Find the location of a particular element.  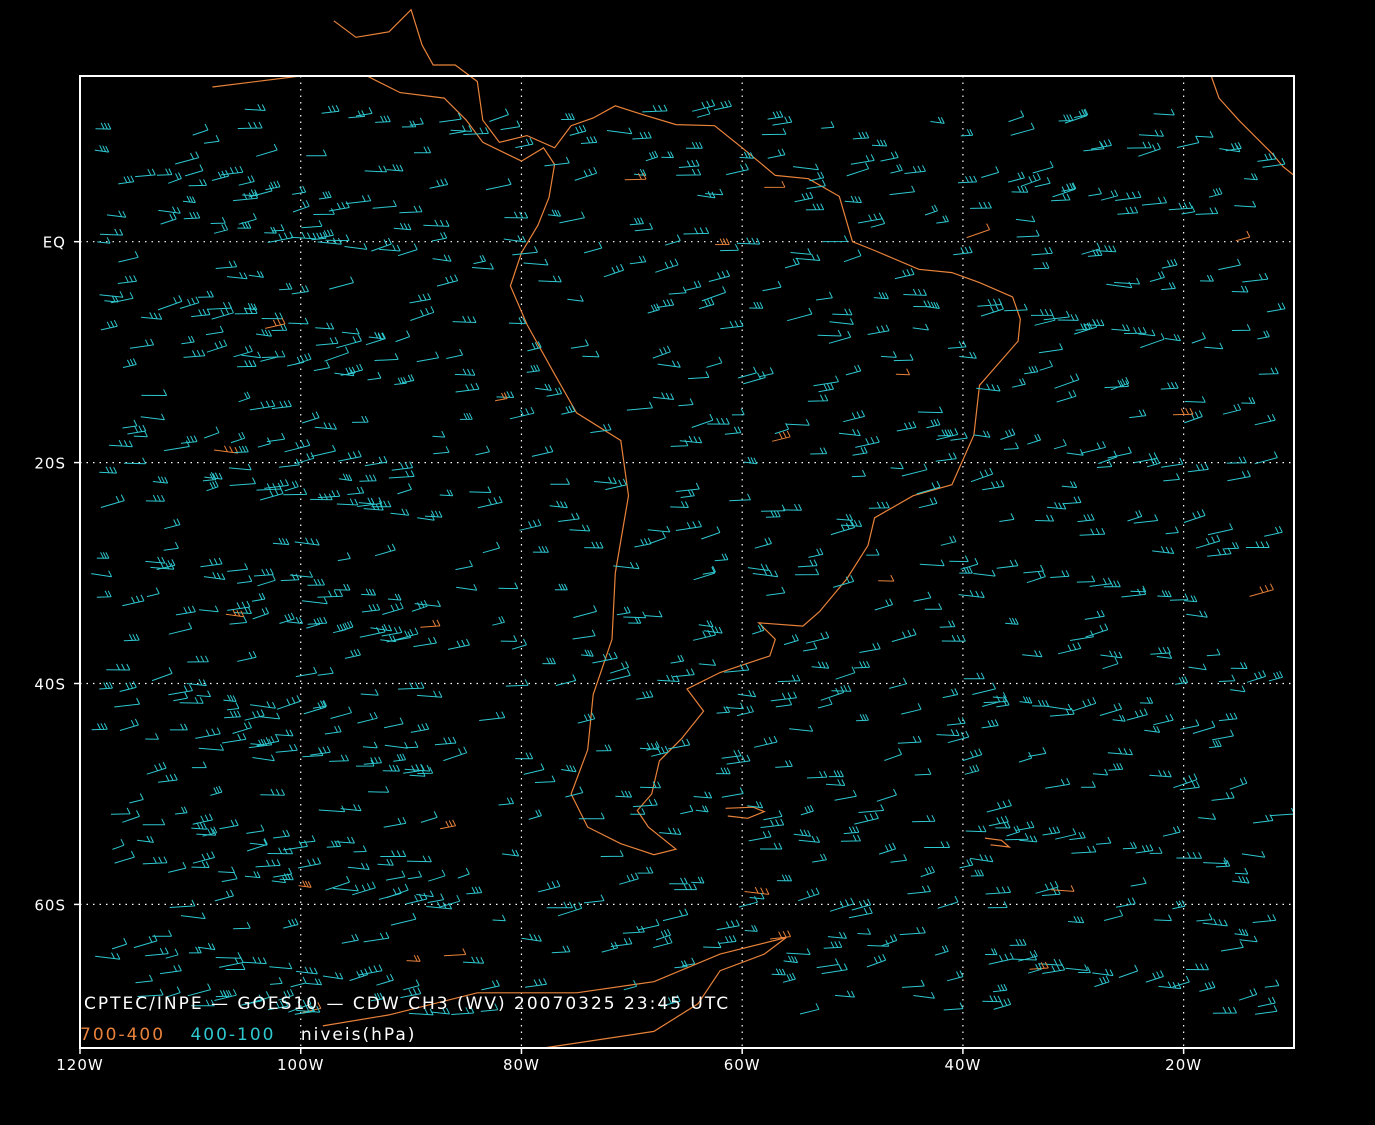

longitude-tick-labels: 120W 100W 80W 60W 40W 20W is located at coordinates (628, 1061).